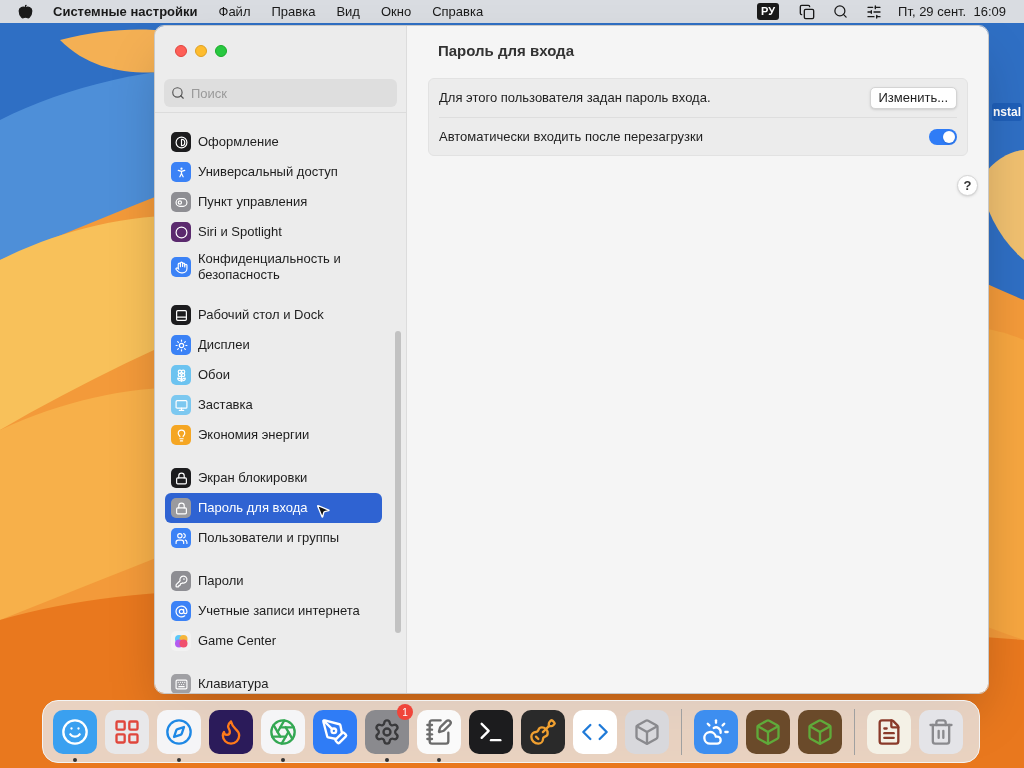 Image resolution: width=1024 pixels, height=768 pixels. What do you see at coordinates (874, 11) in the screenshot?
I see `control-center-icon` at bounding box center [874, 11].